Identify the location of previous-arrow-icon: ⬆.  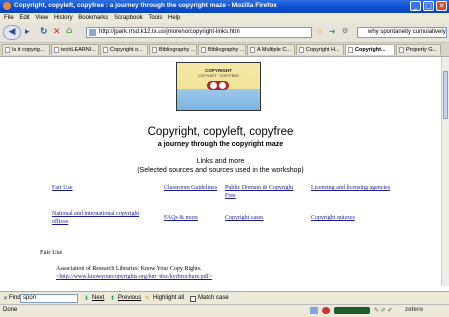
(113, 299).